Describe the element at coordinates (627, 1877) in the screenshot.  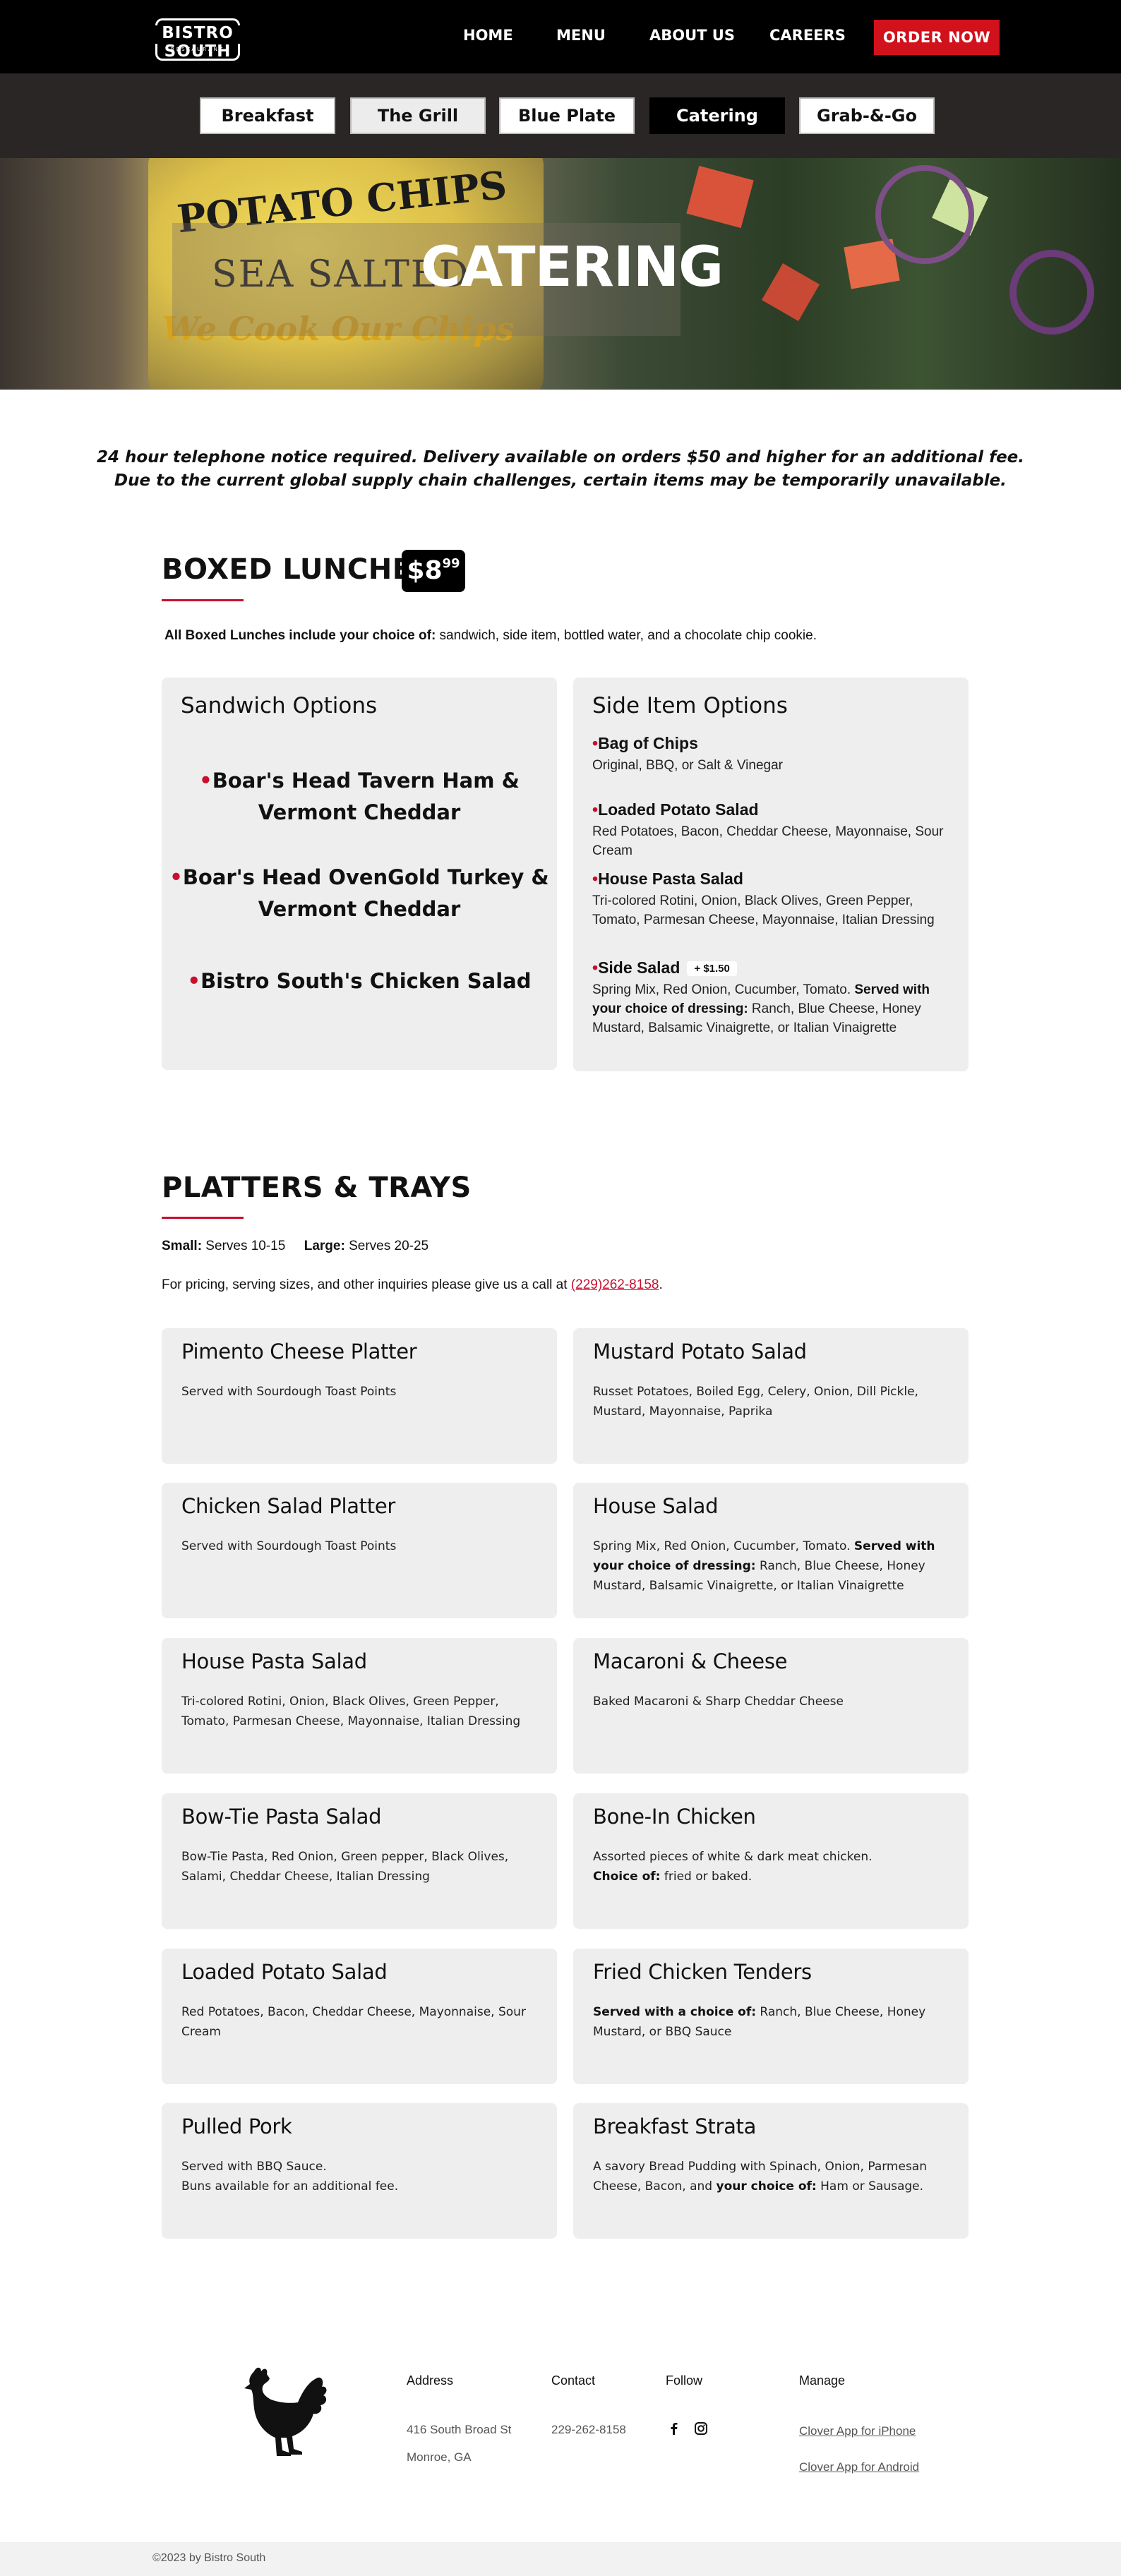
I see `desc-bold: Choice of:` at that location.